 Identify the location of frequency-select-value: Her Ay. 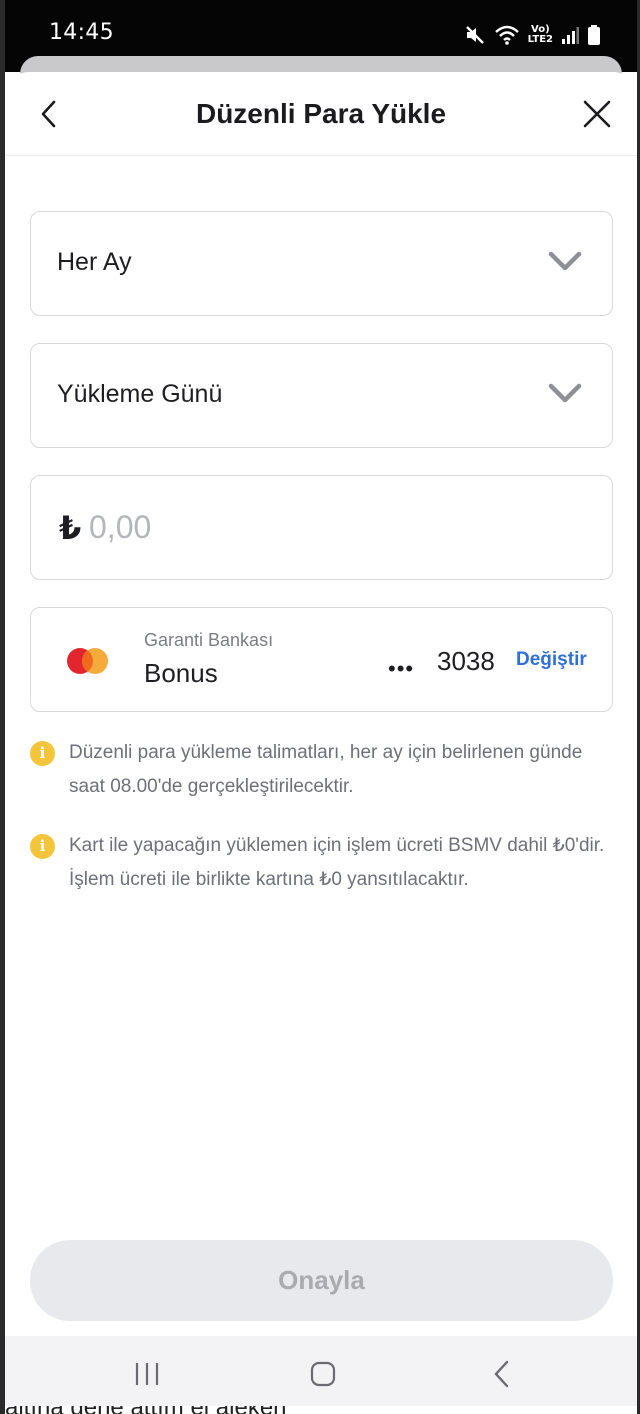
(94, 262).